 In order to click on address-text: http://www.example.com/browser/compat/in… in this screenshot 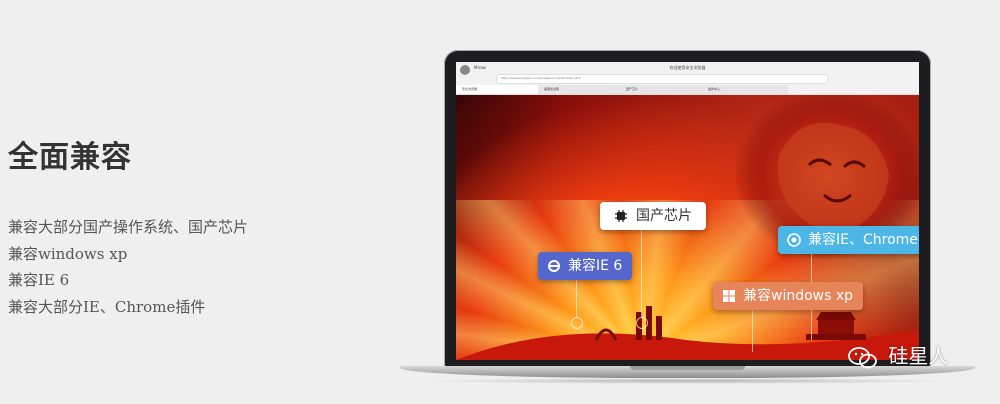, I will do `click(541, 78)`.